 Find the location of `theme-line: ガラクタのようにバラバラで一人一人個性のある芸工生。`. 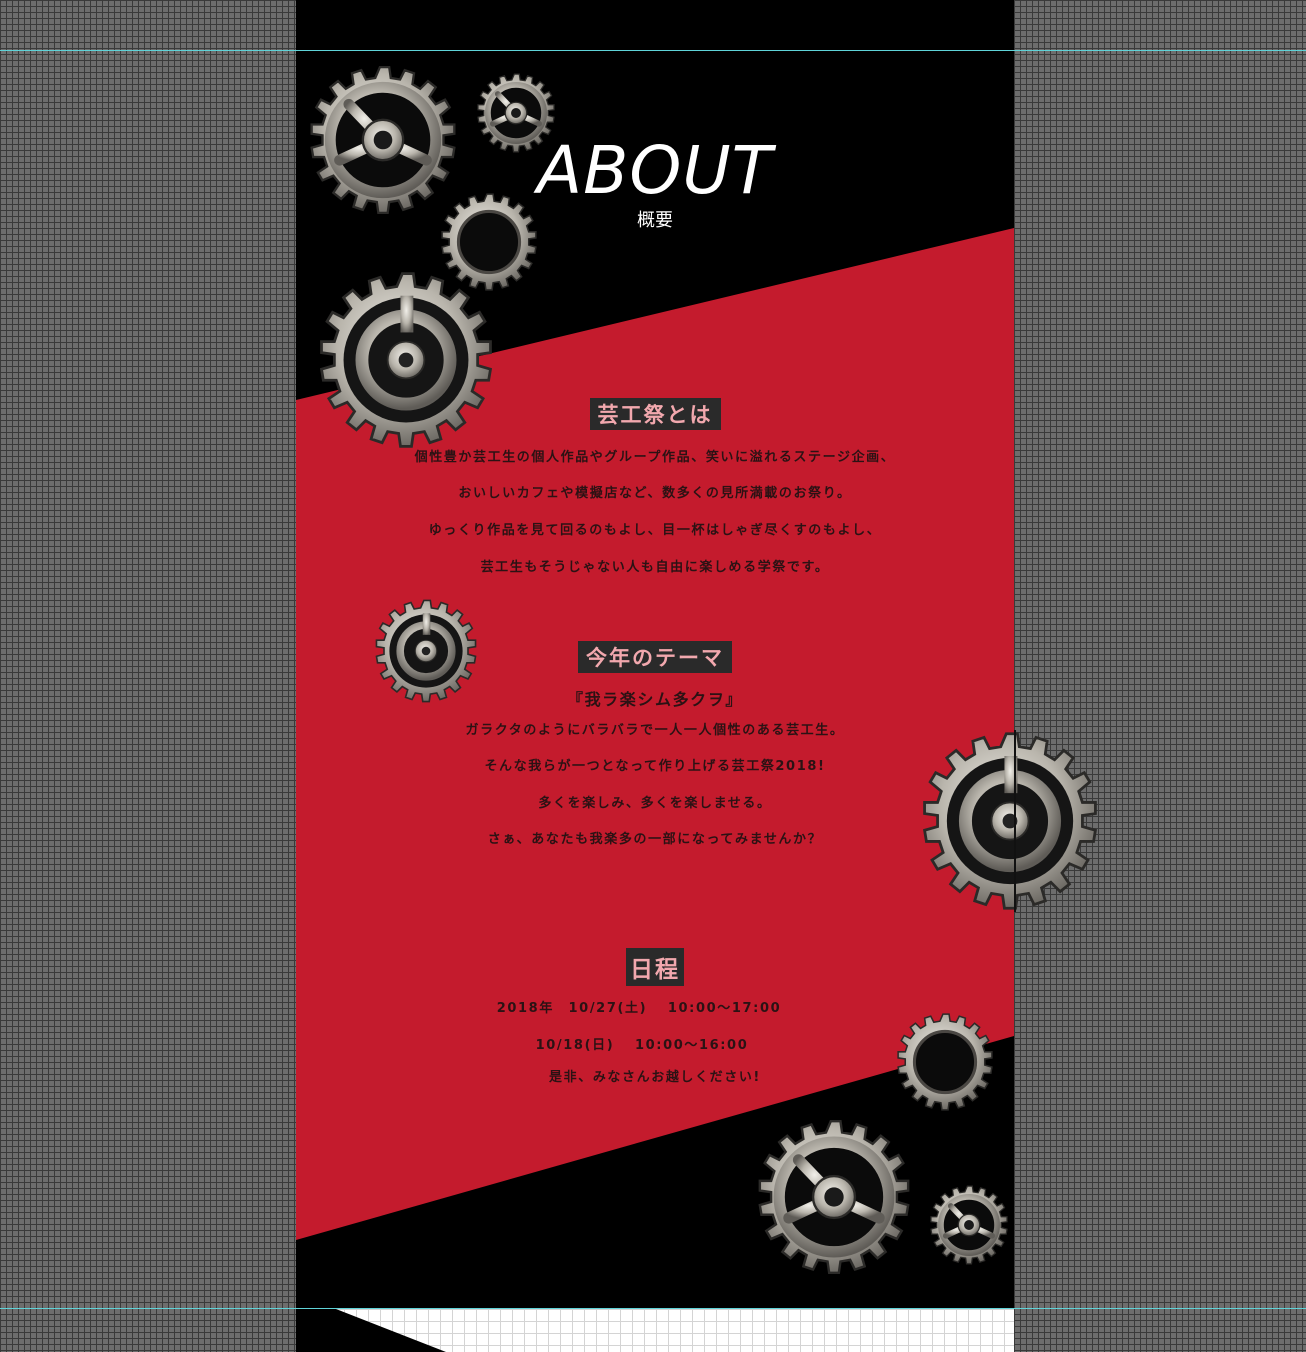

theme-line: ガラクタのようにバラバラで一人一人個性のある芸工生。 is located at coordinates (655, 730).